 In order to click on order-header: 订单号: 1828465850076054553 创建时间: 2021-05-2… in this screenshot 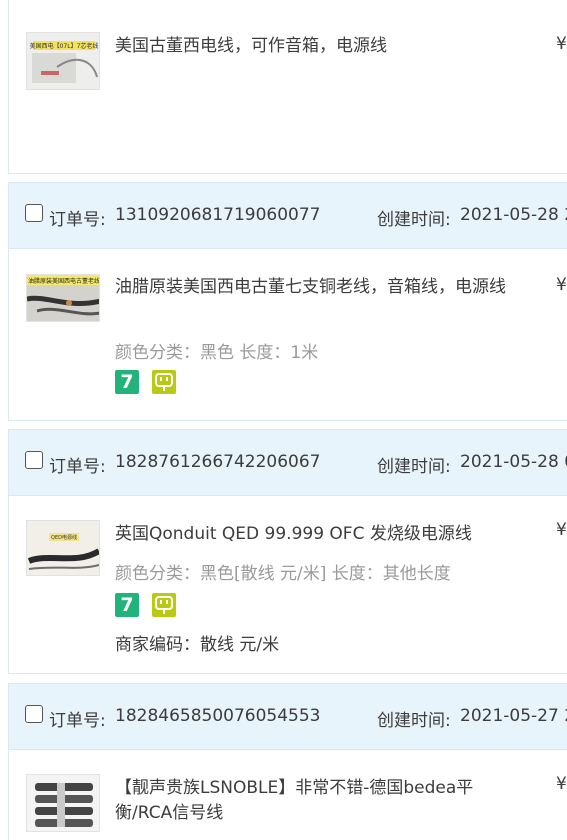, I will do `click(288, 717)`.